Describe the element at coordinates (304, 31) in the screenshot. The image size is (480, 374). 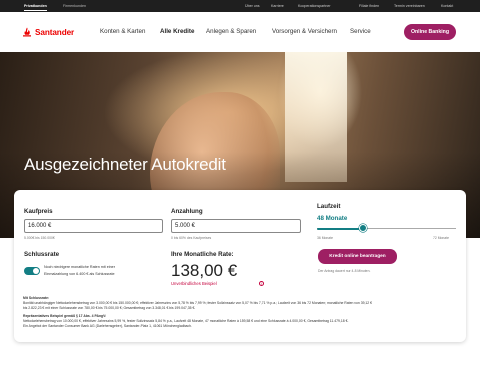
I see `nav-vorsorgen-versichern: Vorsorgen & Versichern` at that location.